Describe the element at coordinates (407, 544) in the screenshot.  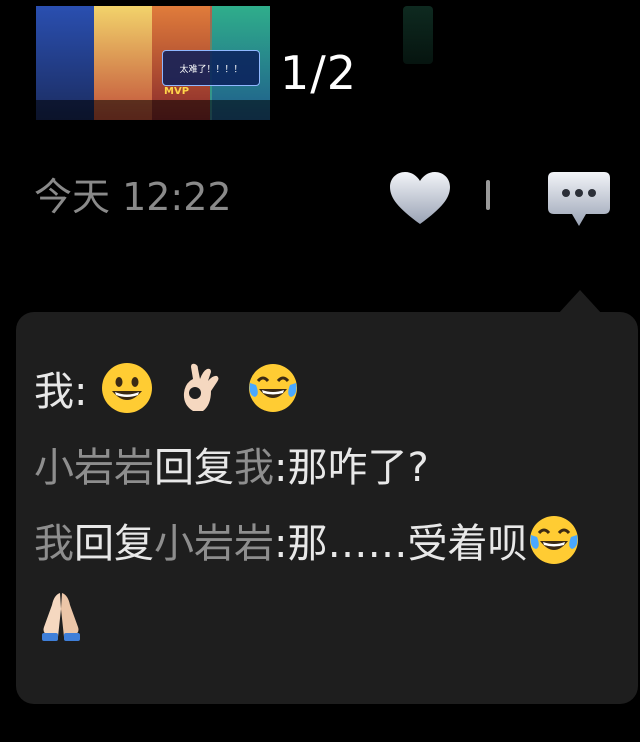
I see `comment-text: 那……受着呗` at that location.